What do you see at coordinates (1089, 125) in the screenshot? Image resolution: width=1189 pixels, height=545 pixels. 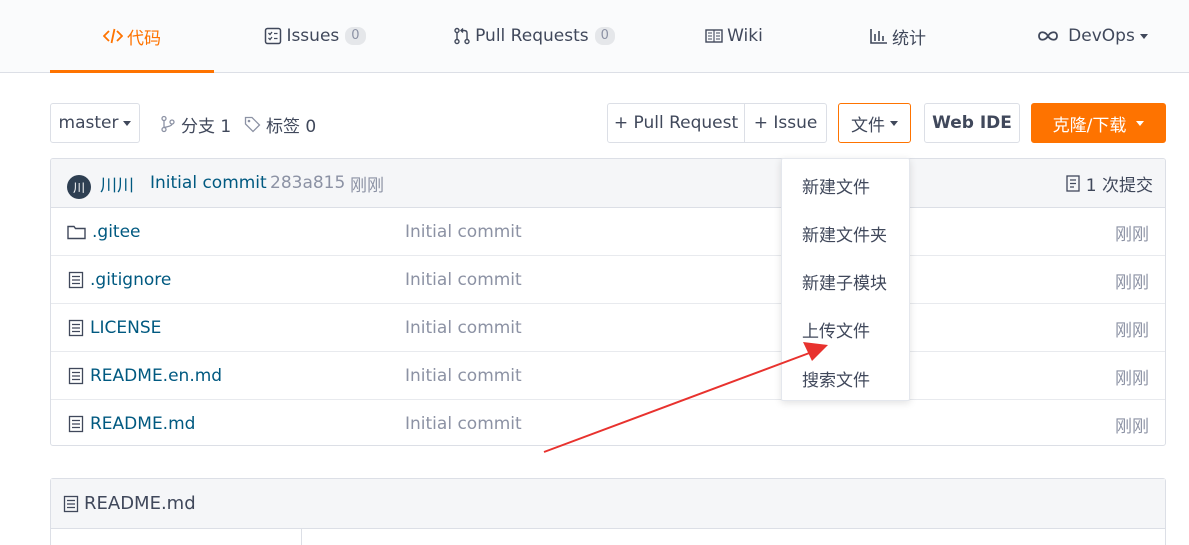 I see `clone-download-label: 克隆/下载` at bounding box center [1089, 125].